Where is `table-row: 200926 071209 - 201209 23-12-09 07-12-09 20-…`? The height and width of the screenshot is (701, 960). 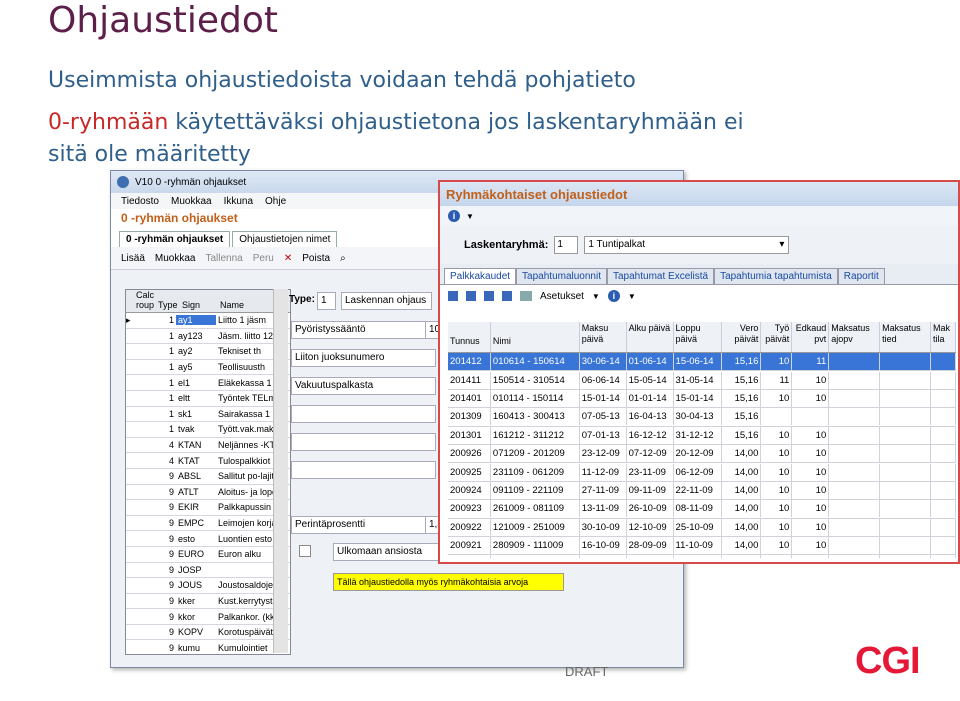 table-row: 200926 071209 - 201209 23-12-09 07-12-09 20-… is located at coordinates (702, 454).